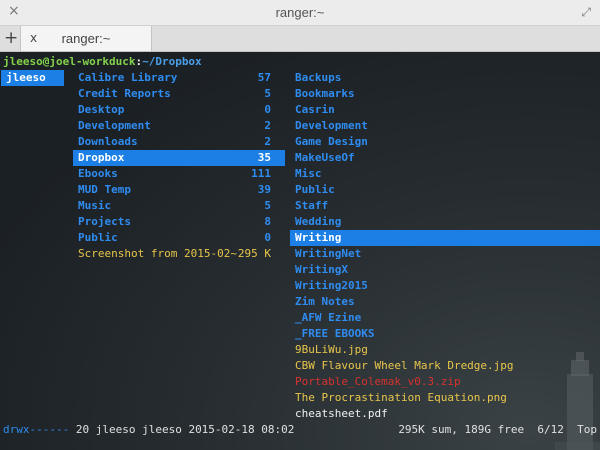 The height and width of the screenshot is (450, 600). I want to click on entry-name: Portable_Colemak_v0.3.zip, so click(378, 381).